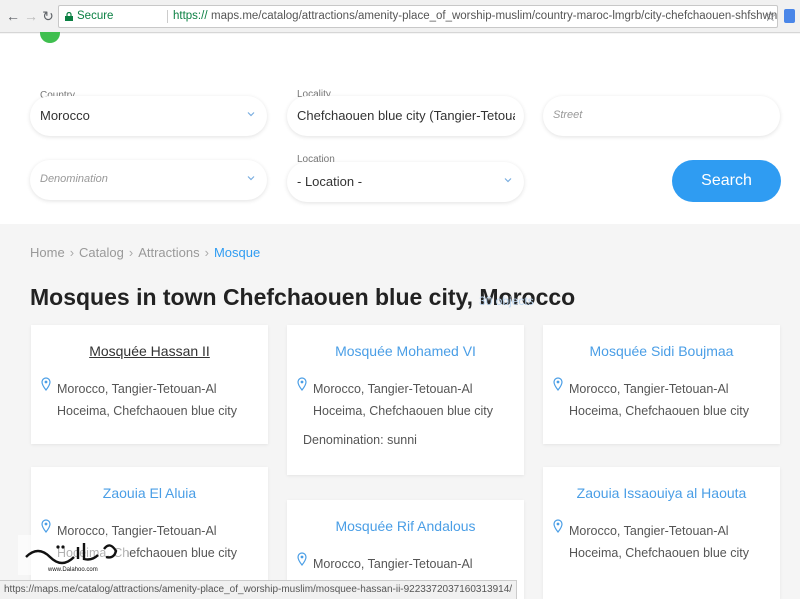 This screenshot has height=599, width=800. Describe the element at coordinates (50, 37) in the screenshot. I see `logo-fragment` at that location.